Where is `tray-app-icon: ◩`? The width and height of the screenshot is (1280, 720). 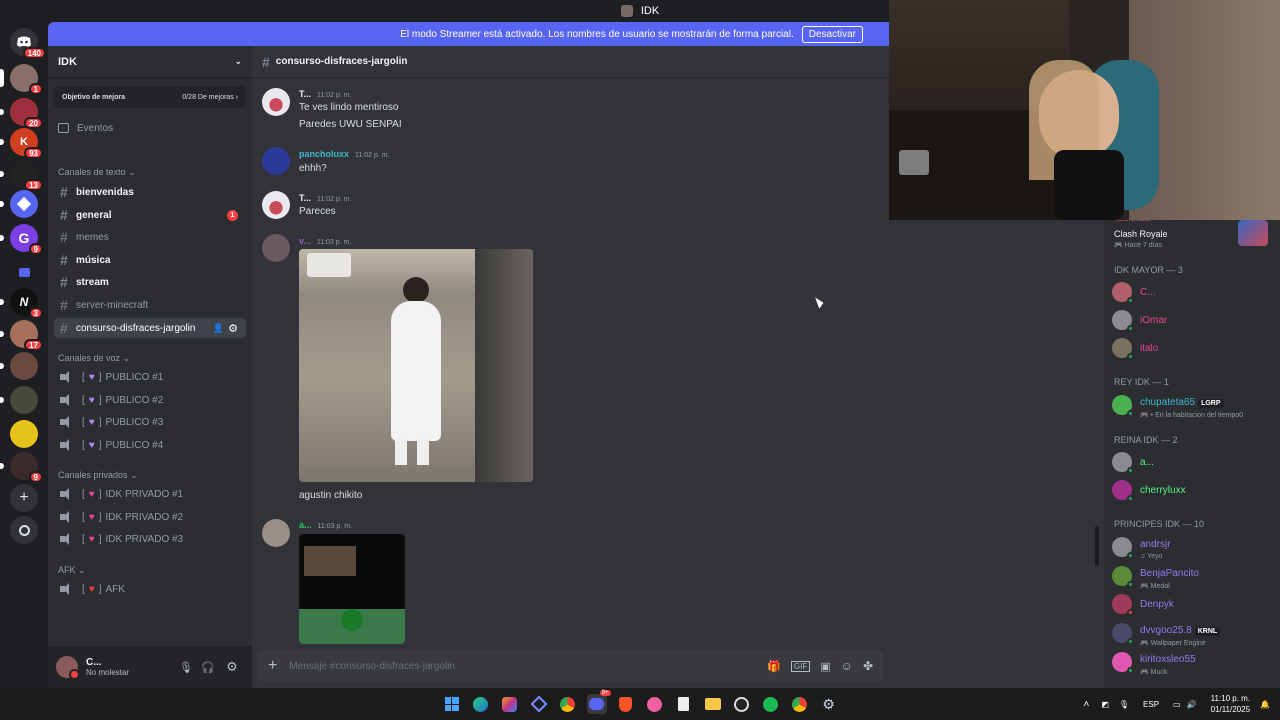 tray-app-icon: ◩ is located at coordinates (1105, 704).